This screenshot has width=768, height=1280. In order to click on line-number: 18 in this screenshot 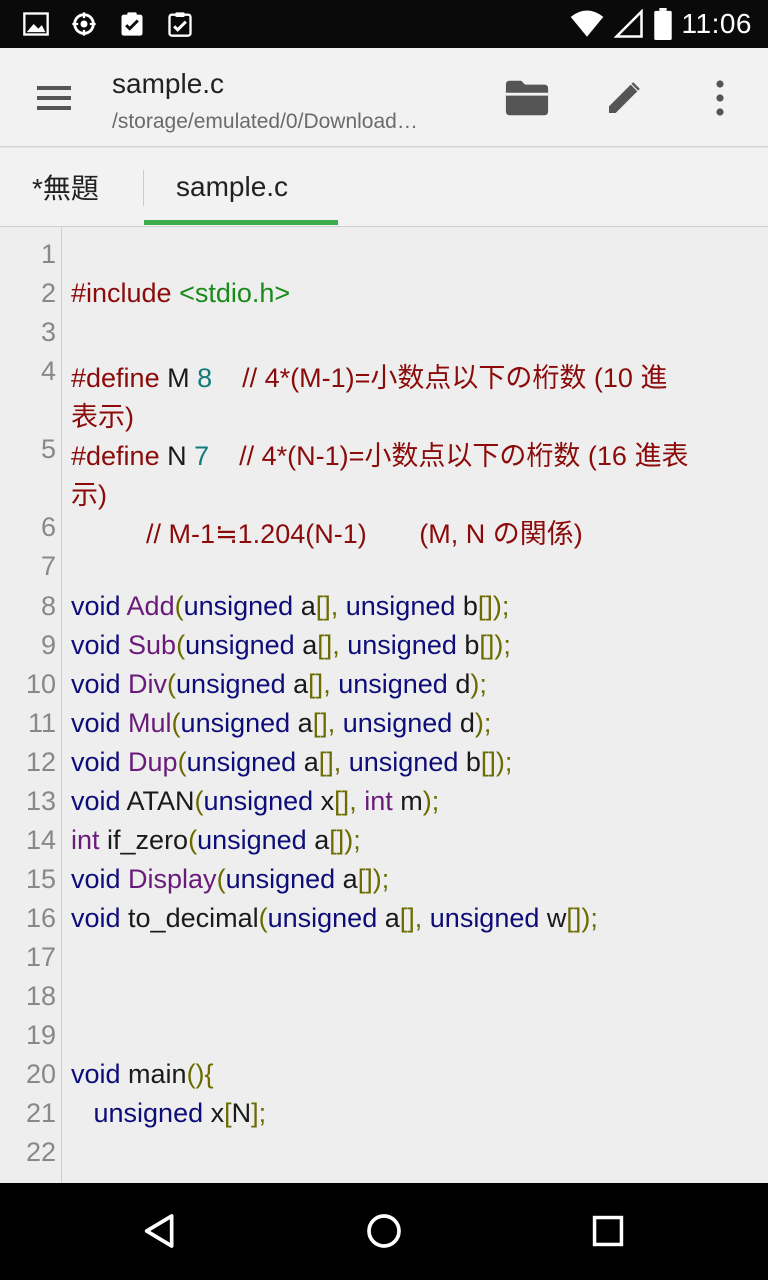, I will do `click(40, 996)`.